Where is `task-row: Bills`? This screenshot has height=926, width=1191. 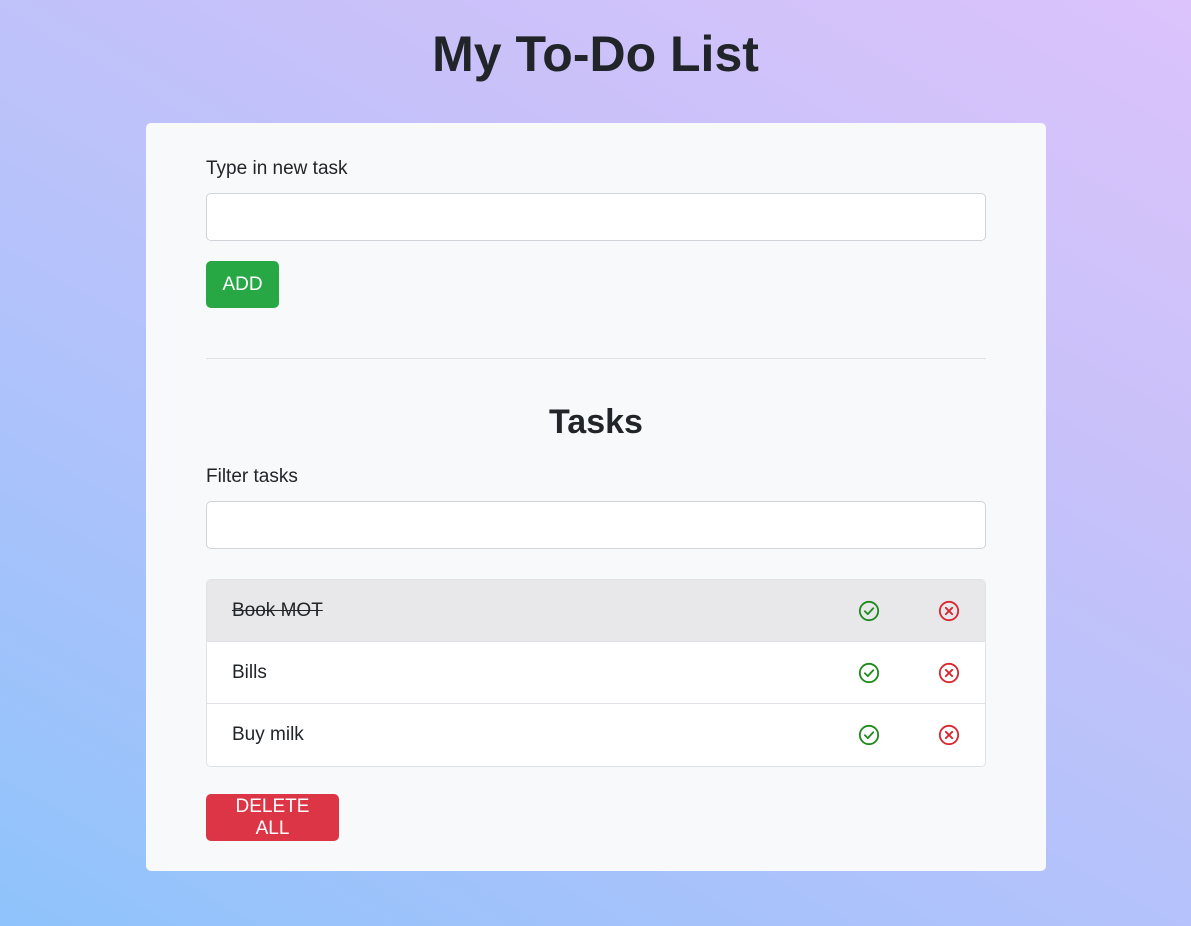
task-row: Bills is located at coordinates (596, 673).